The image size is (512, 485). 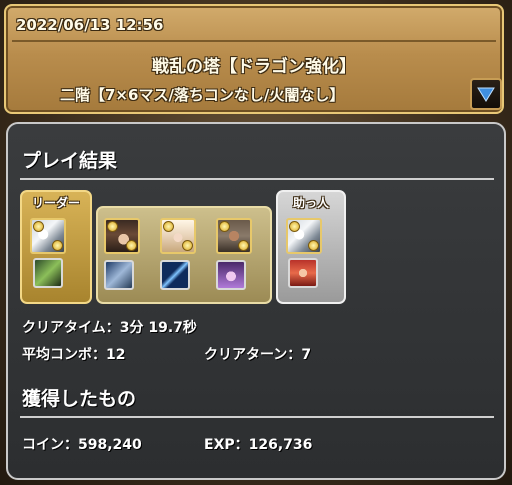 I want to click on sub-members-frame, so click(x=184, y=255).